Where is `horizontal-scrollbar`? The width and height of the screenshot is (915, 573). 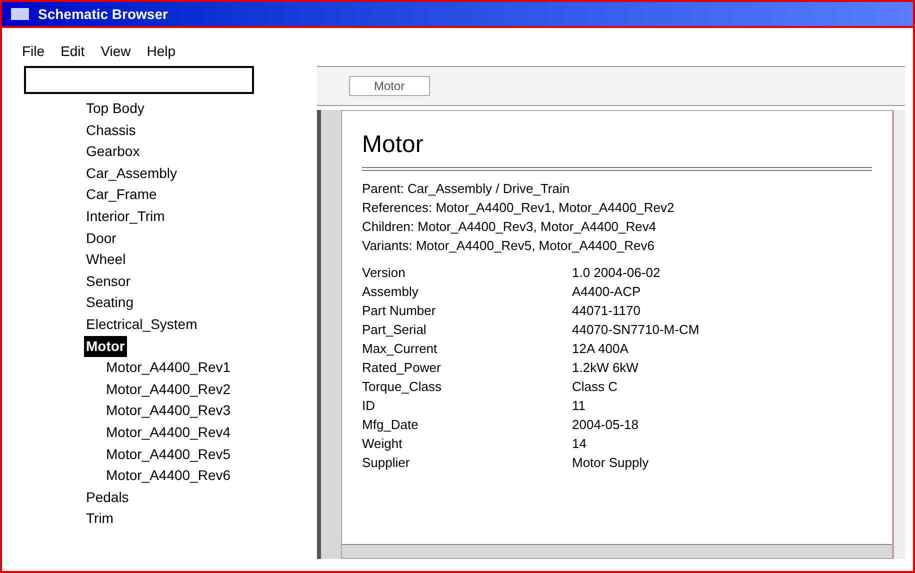 horizontal-scrollbar is located at coordinates (617, 551).